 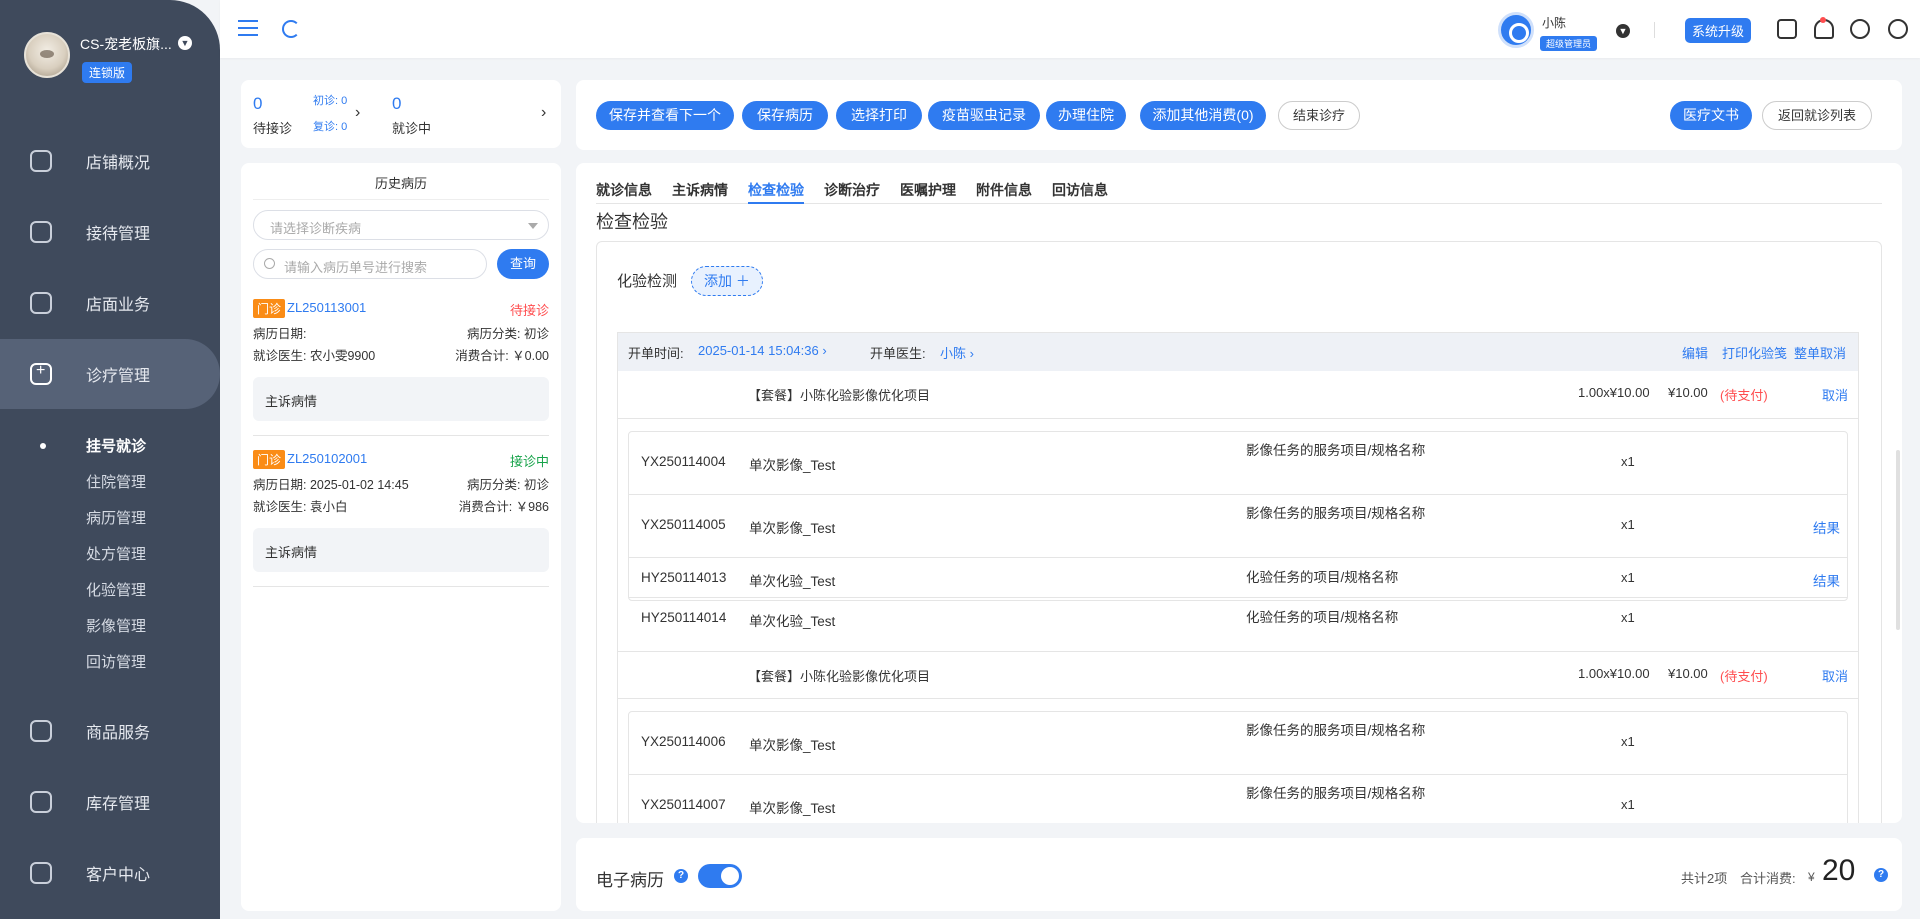 I want to click on item-code: YX250114007, so click(x=683, y=804).